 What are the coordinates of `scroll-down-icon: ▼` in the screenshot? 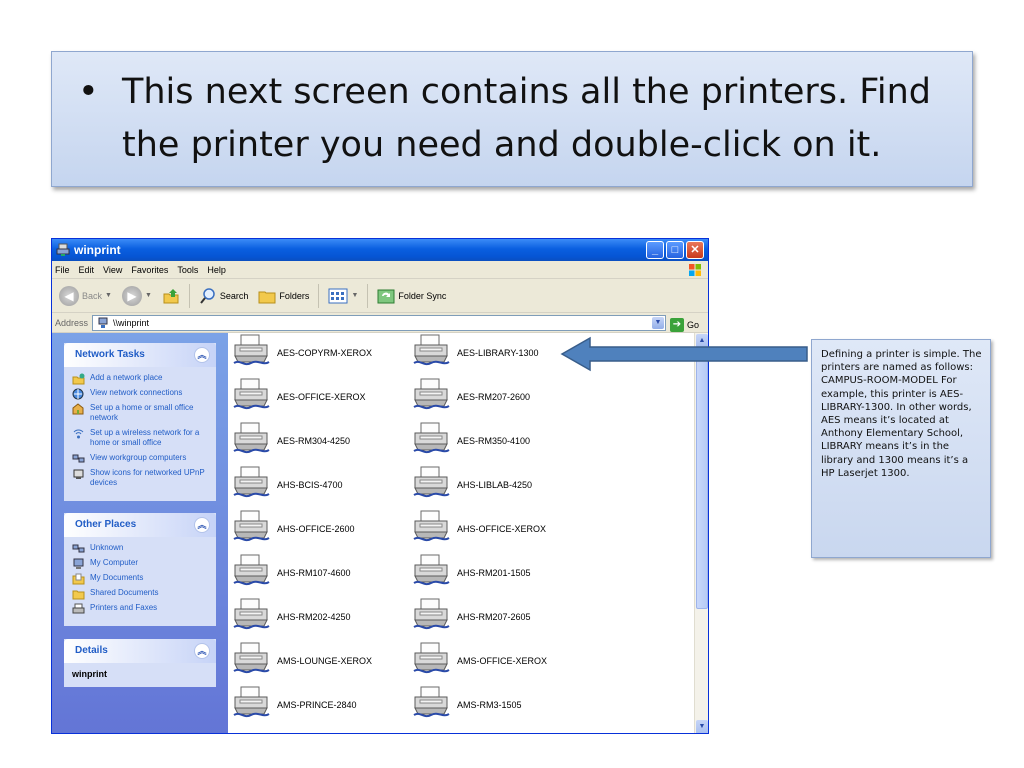 It's located at (702, 726).